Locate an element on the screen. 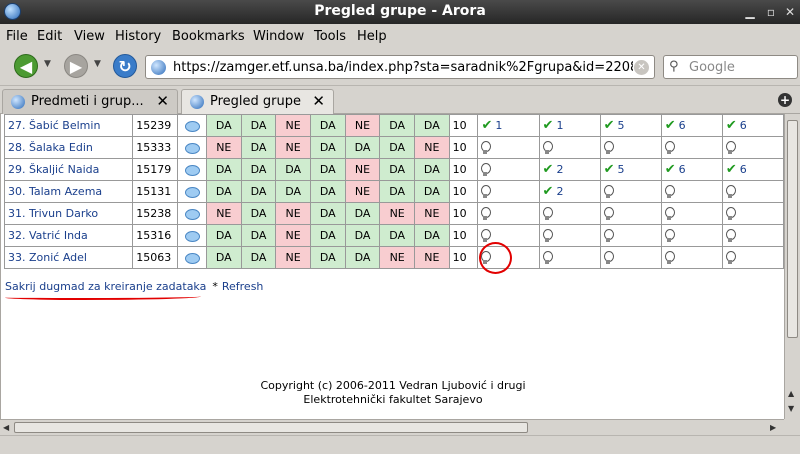  refresh-link: Refresh is located at coordinates (243, 286).